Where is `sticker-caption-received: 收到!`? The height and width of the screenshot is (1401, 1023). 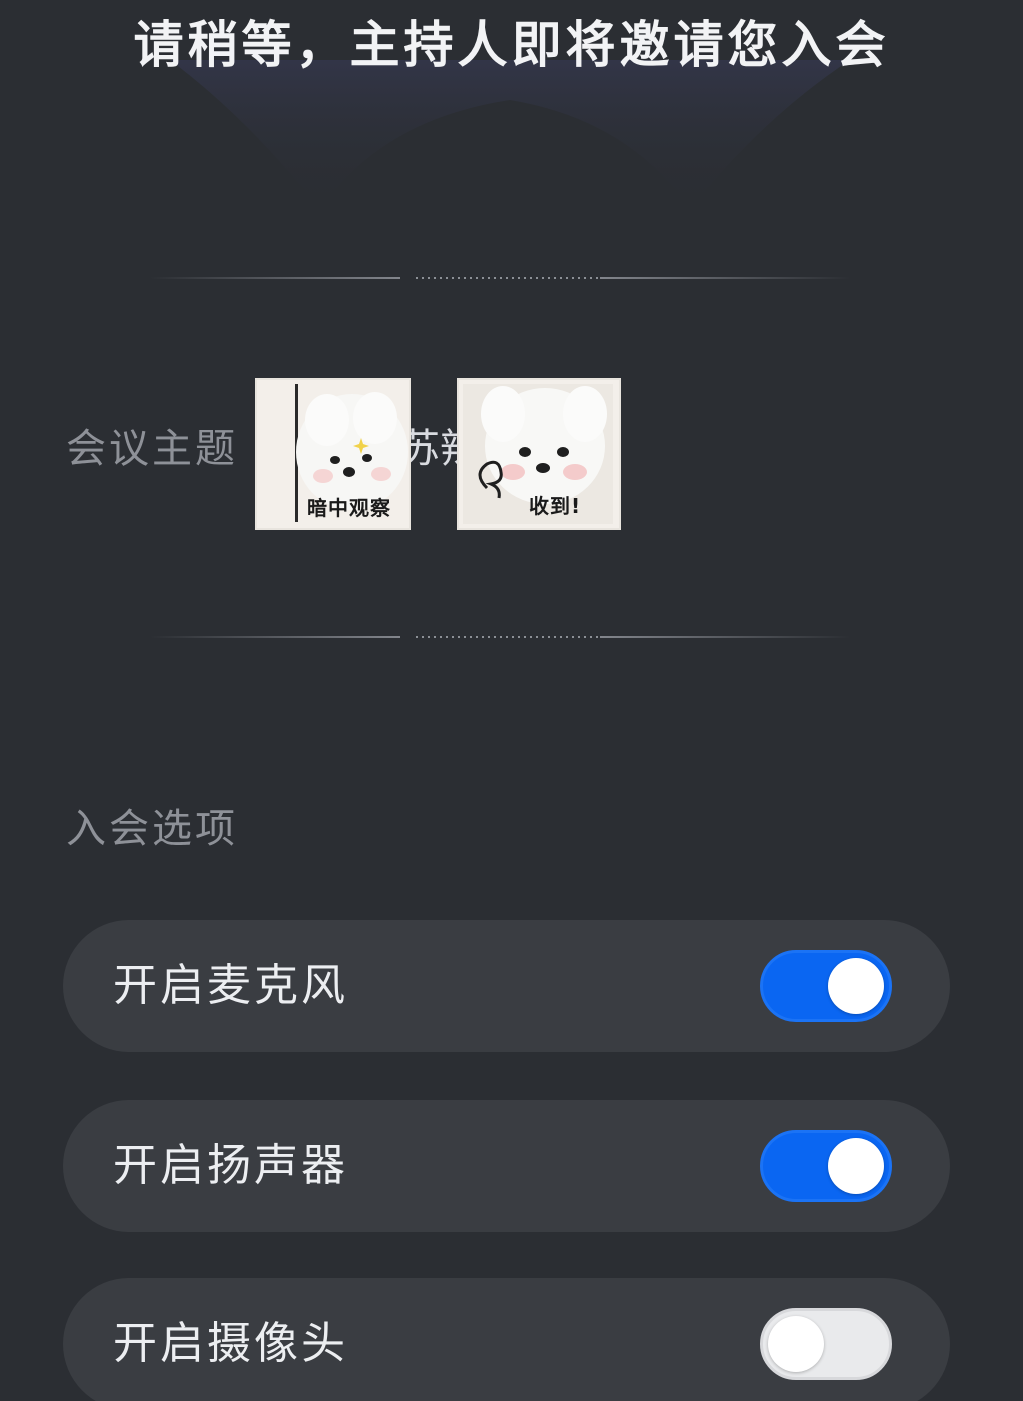
sticker-caption-received: 收到! is located at coordinates (555, 506).